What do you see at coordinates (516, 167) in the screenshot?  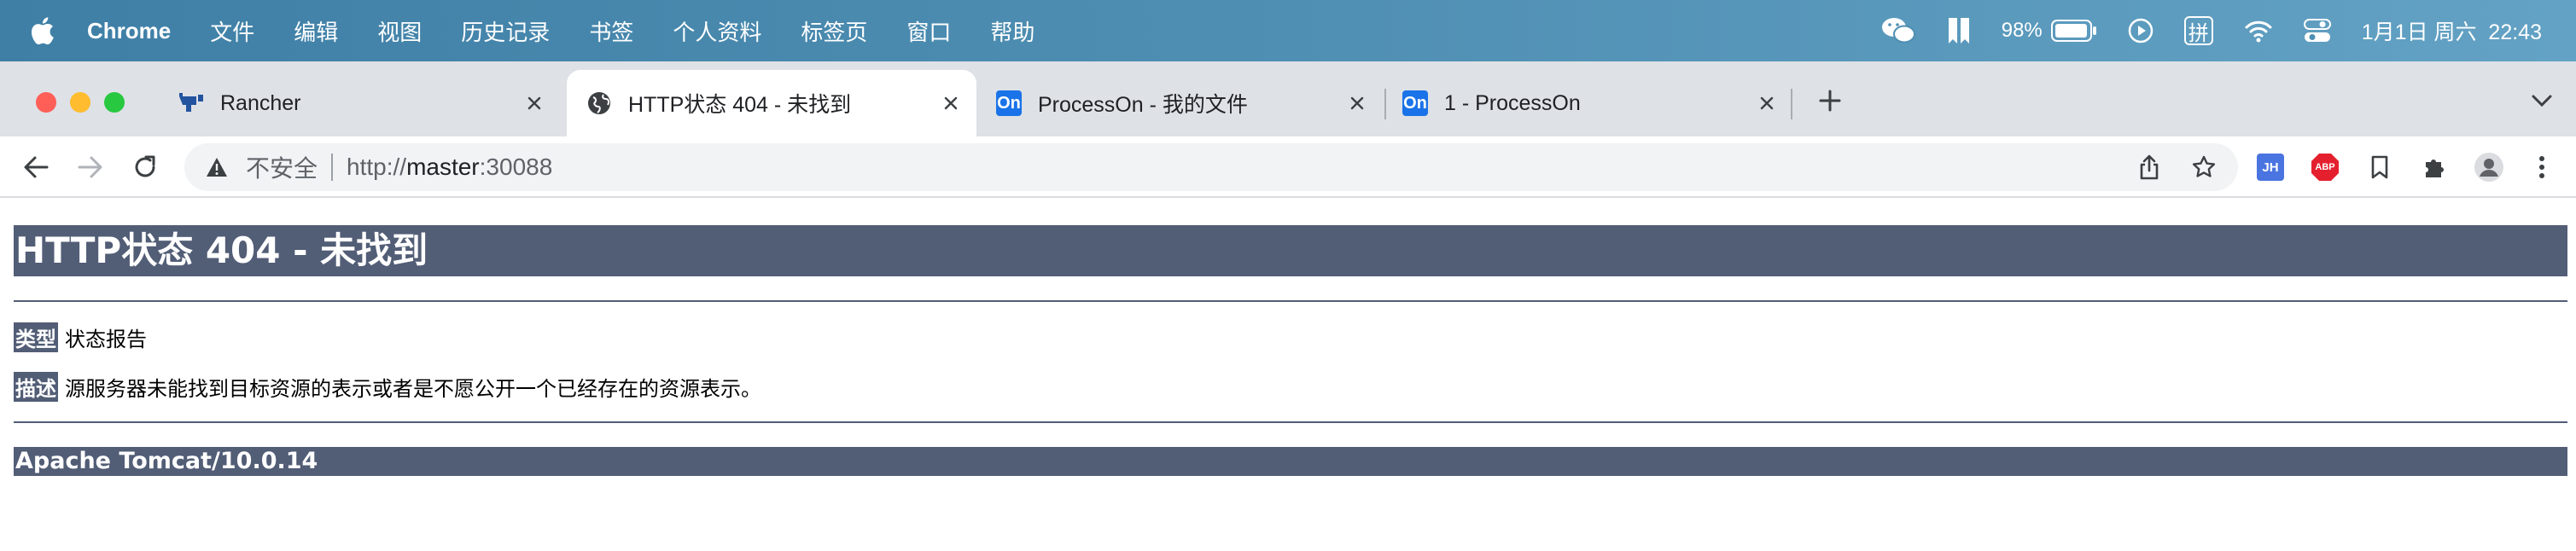 I see `url-rest: :30088` at bounding box center [516, 167].